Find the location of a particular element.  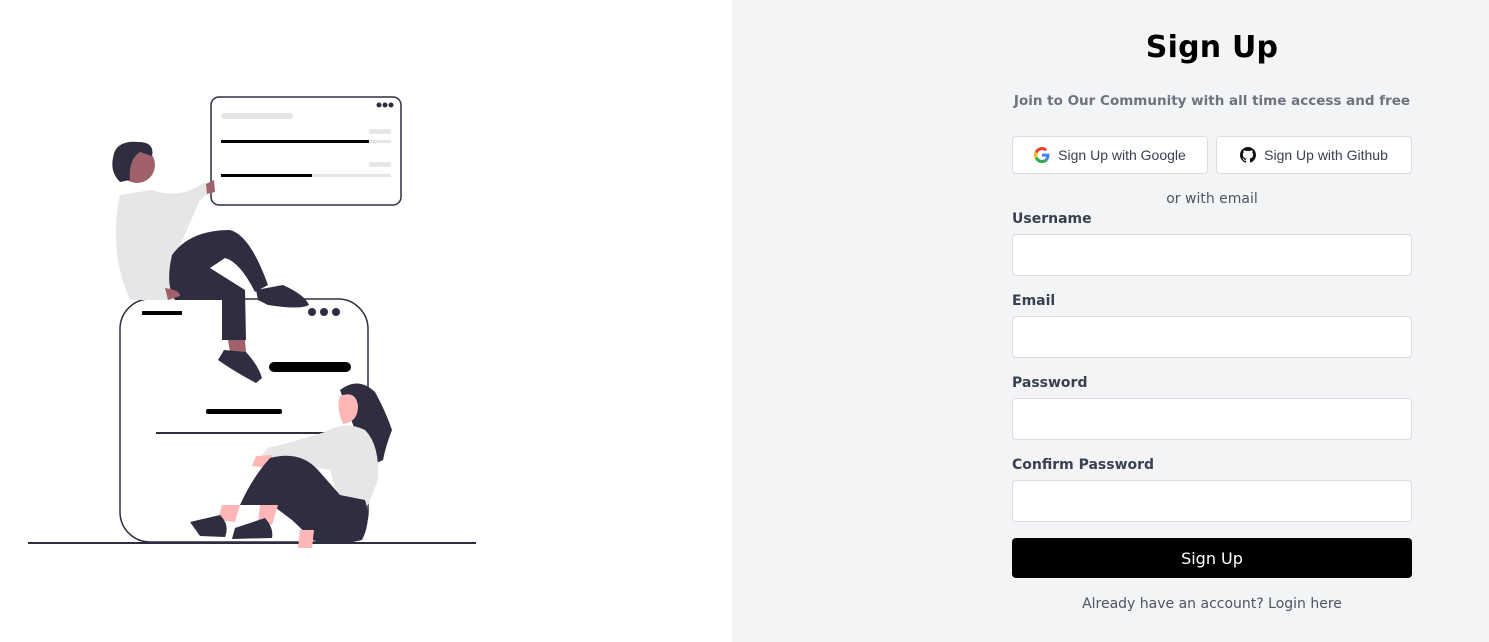

username-input is located at coordinates (1212, 255).